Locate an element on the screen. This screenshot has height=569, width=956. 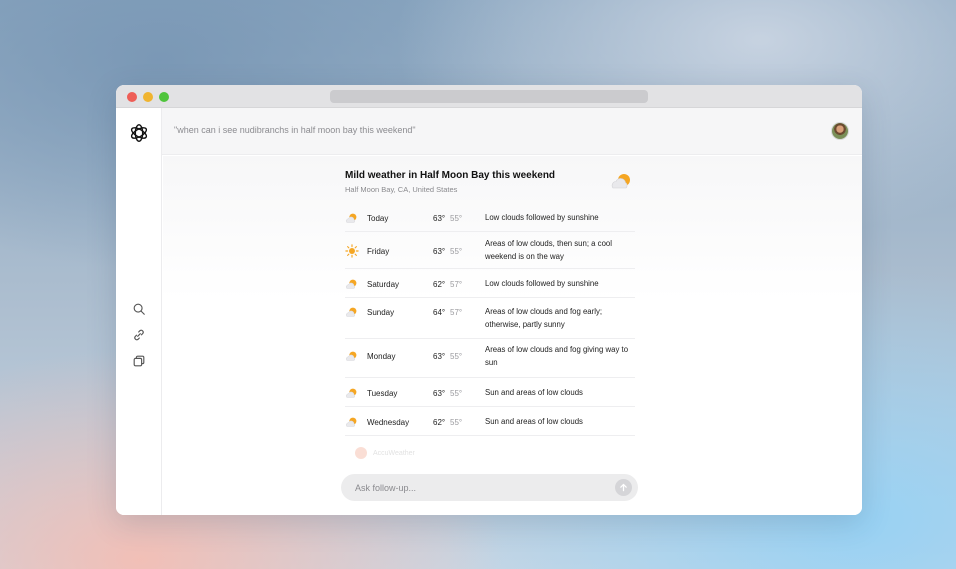
link-icon is located at coordinates (139, 335).